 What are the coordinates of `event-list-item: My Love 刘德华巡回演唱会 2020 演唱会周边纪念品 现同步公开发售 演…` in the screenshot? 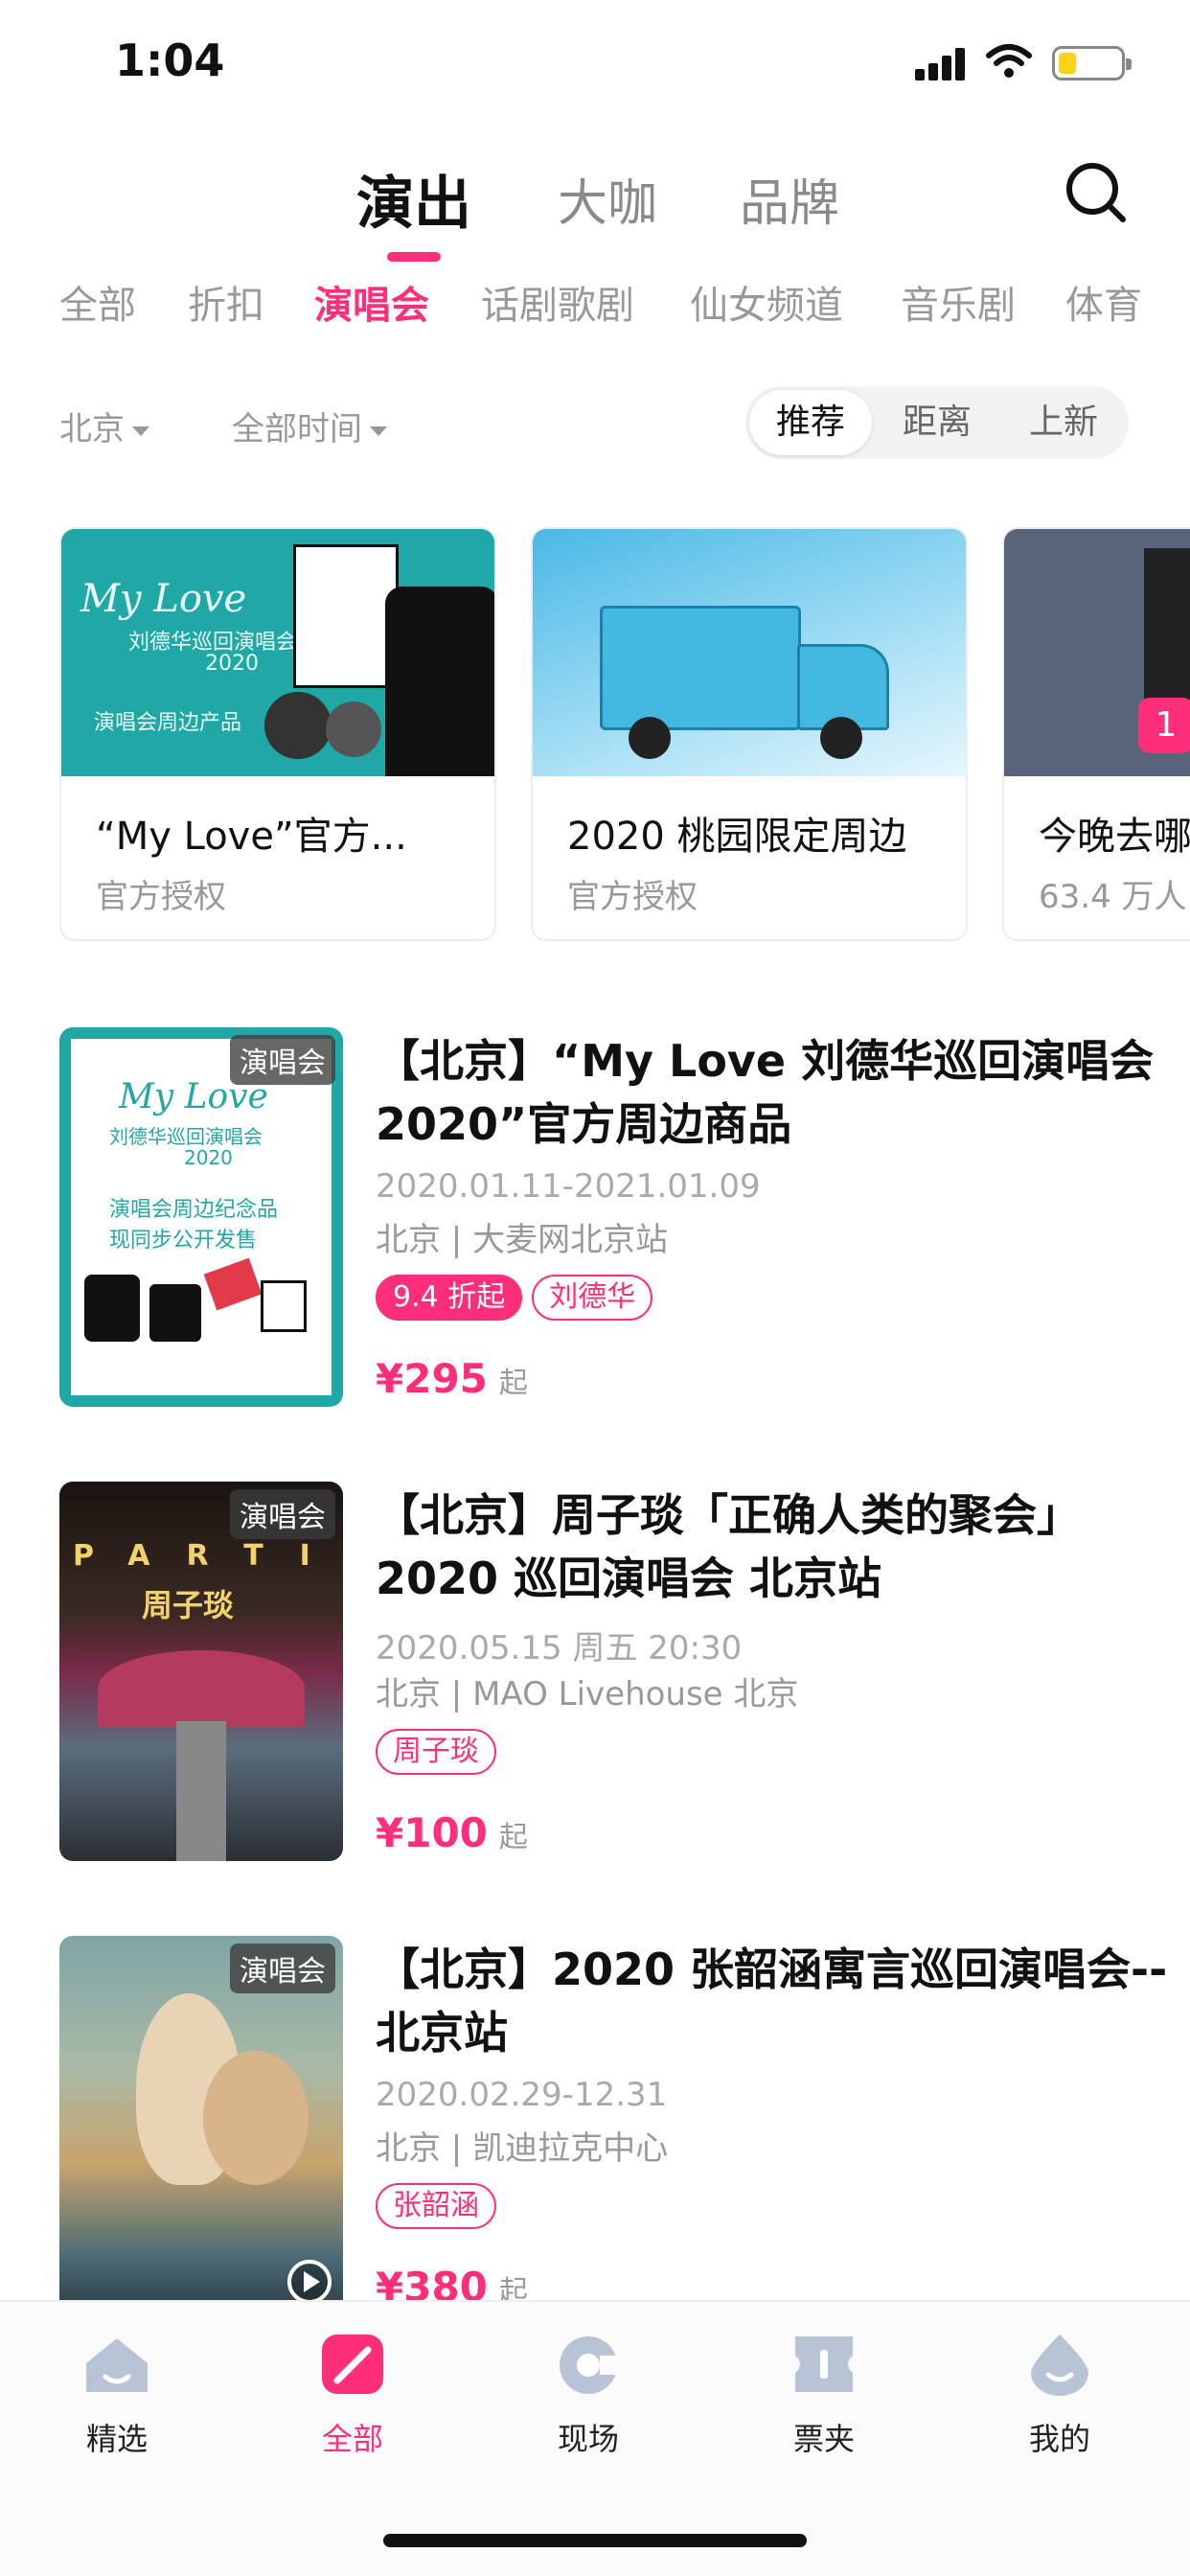 It's located at (615, 1217).